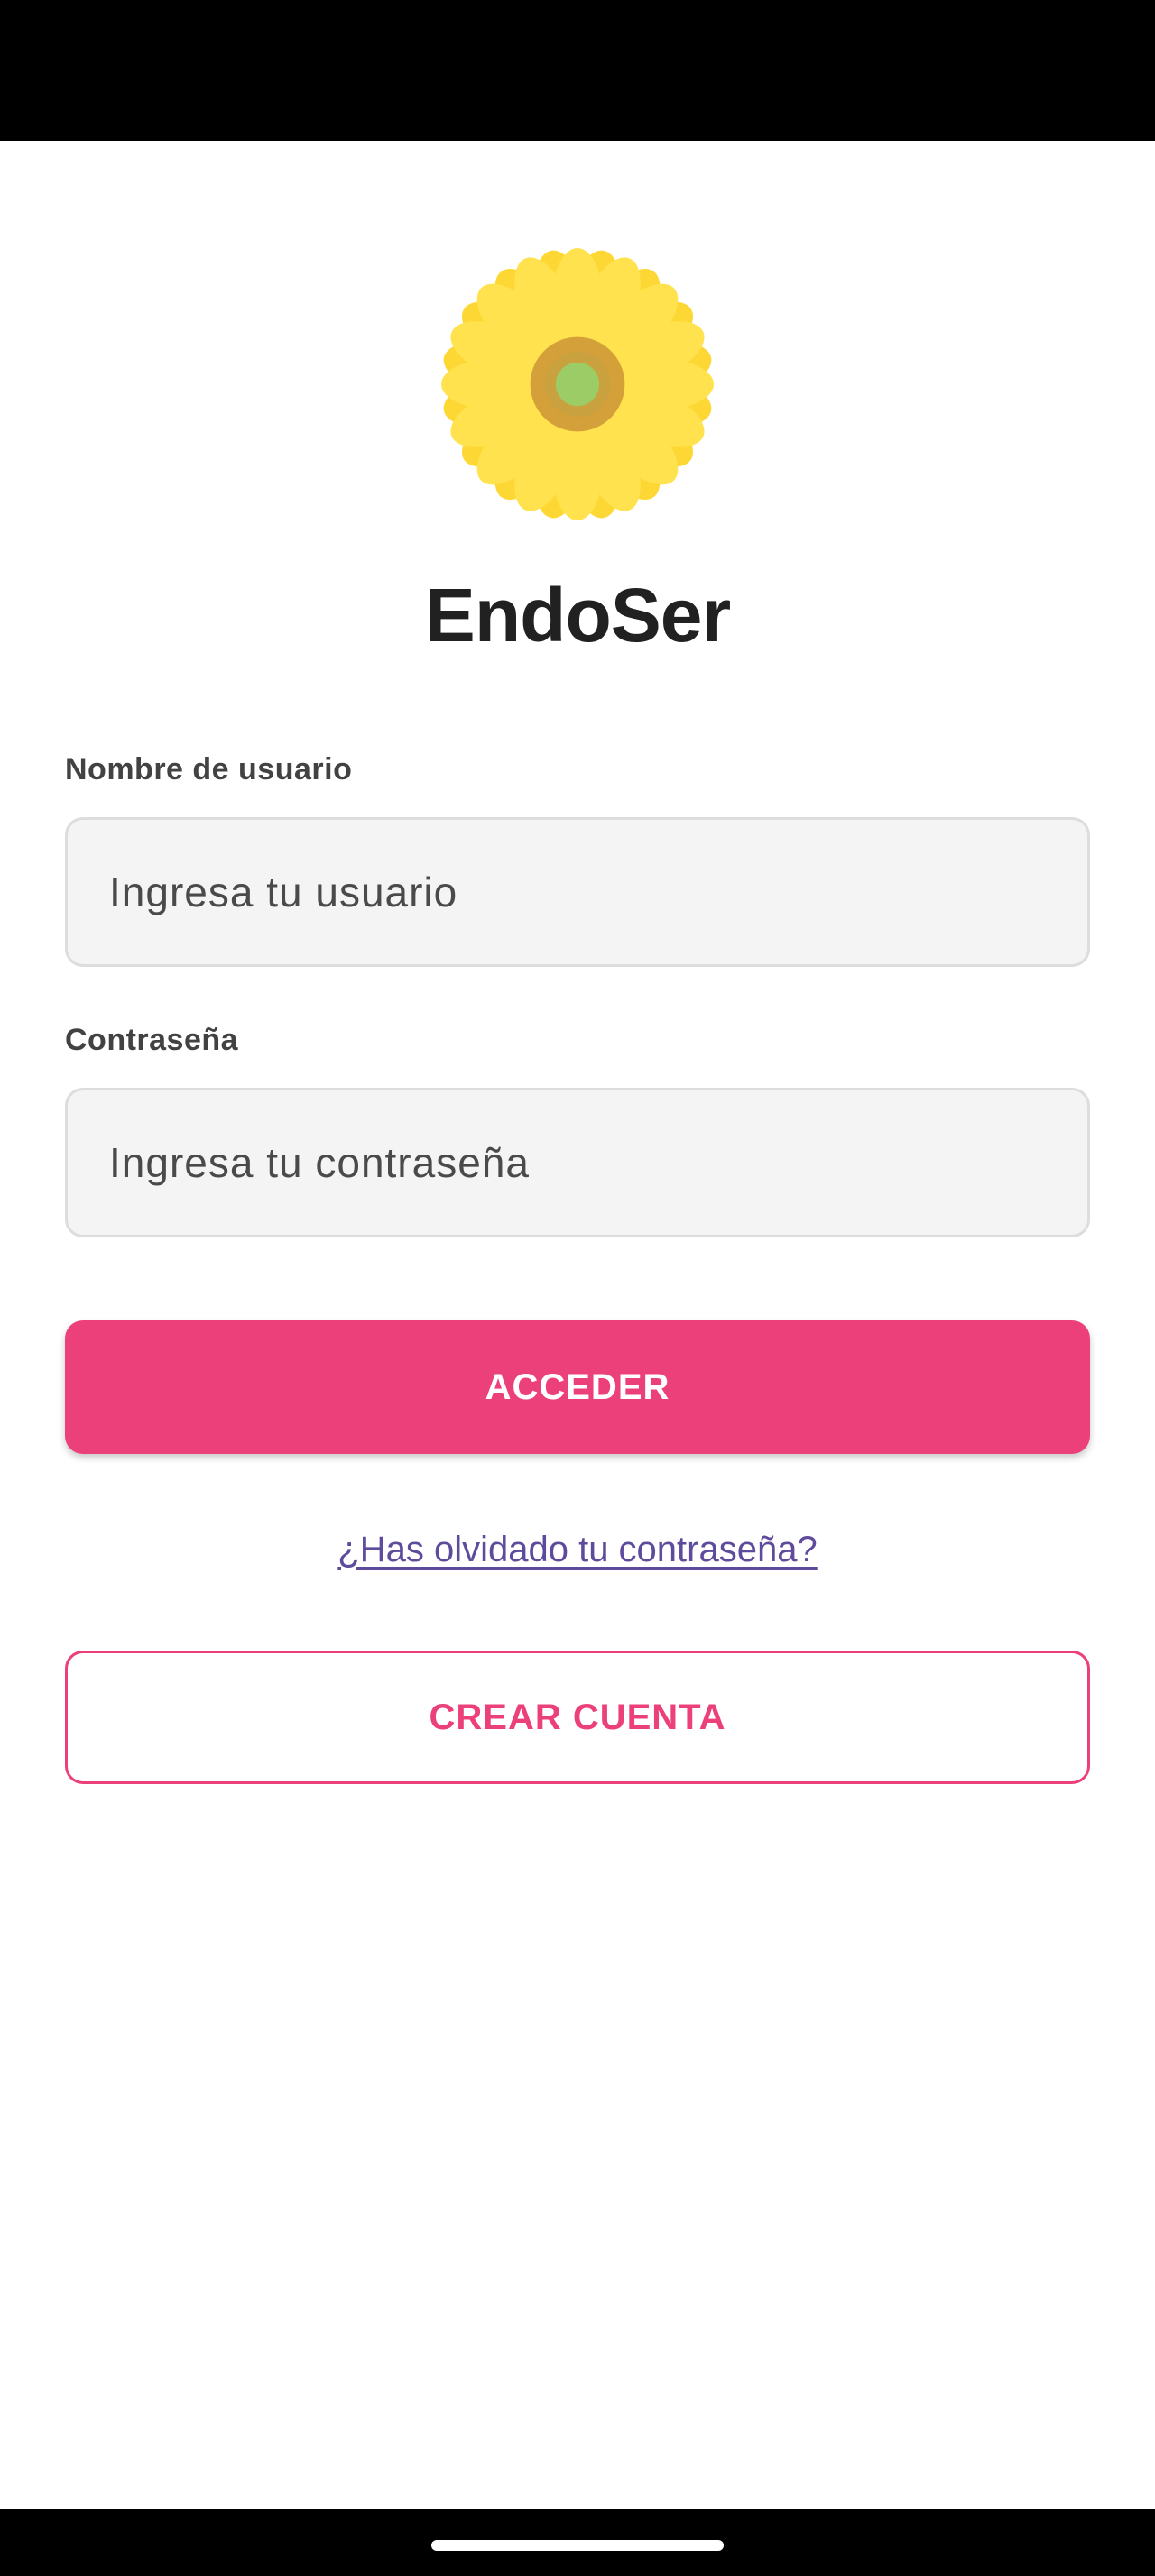 The image size is (1155, 2576). Describe the element at coordinates (577, 615) in the screenshot. I see `app-title: EndoSer` at that location.